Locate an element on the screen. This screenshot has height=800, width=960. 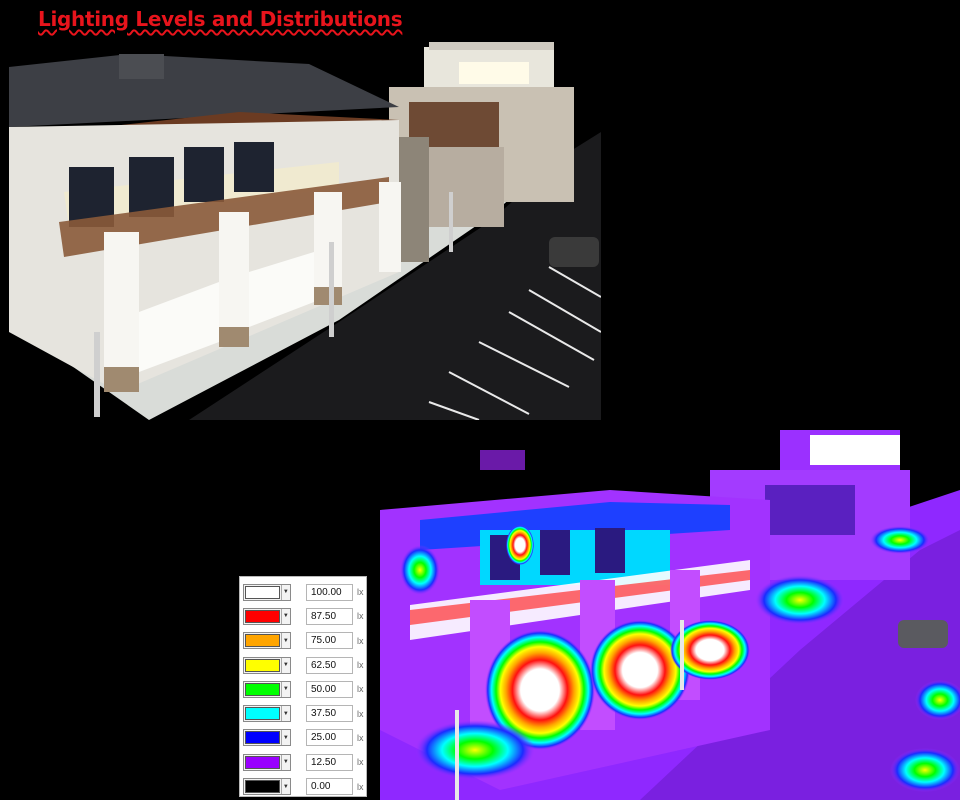
level-value-field: 25.00 is located at coordinates (329, 738).